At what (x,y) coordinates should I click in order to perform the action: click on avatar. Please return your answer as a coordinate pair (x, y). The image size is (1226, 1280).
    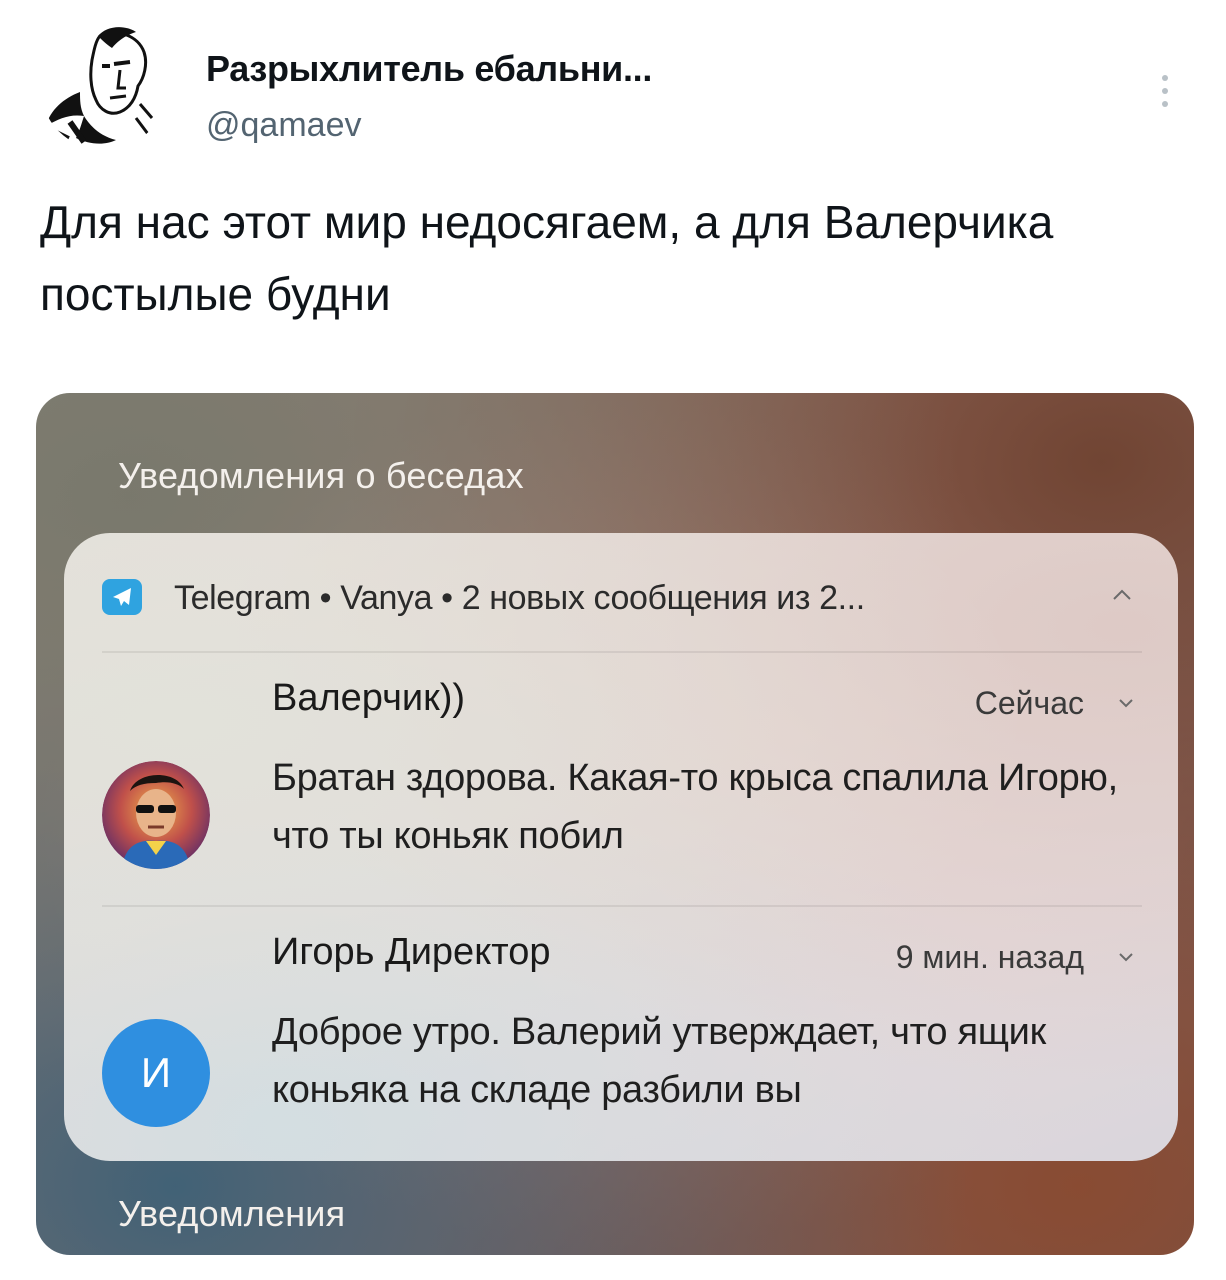
    Looking at the image, I should click on (156, 815).